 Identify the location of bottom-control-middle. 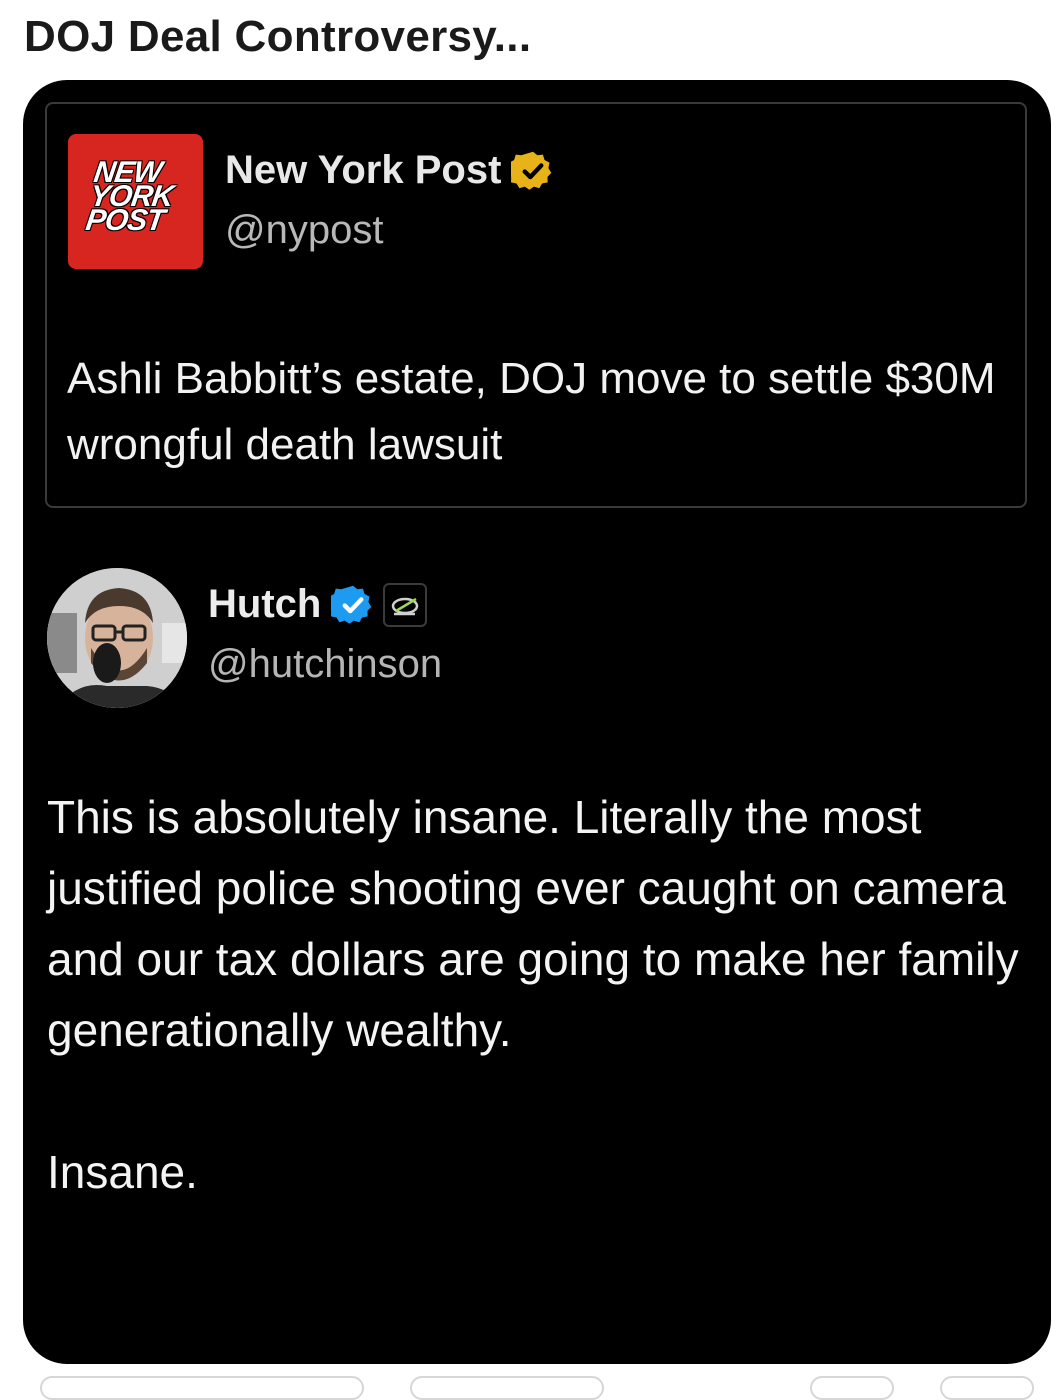
(507, 1388).